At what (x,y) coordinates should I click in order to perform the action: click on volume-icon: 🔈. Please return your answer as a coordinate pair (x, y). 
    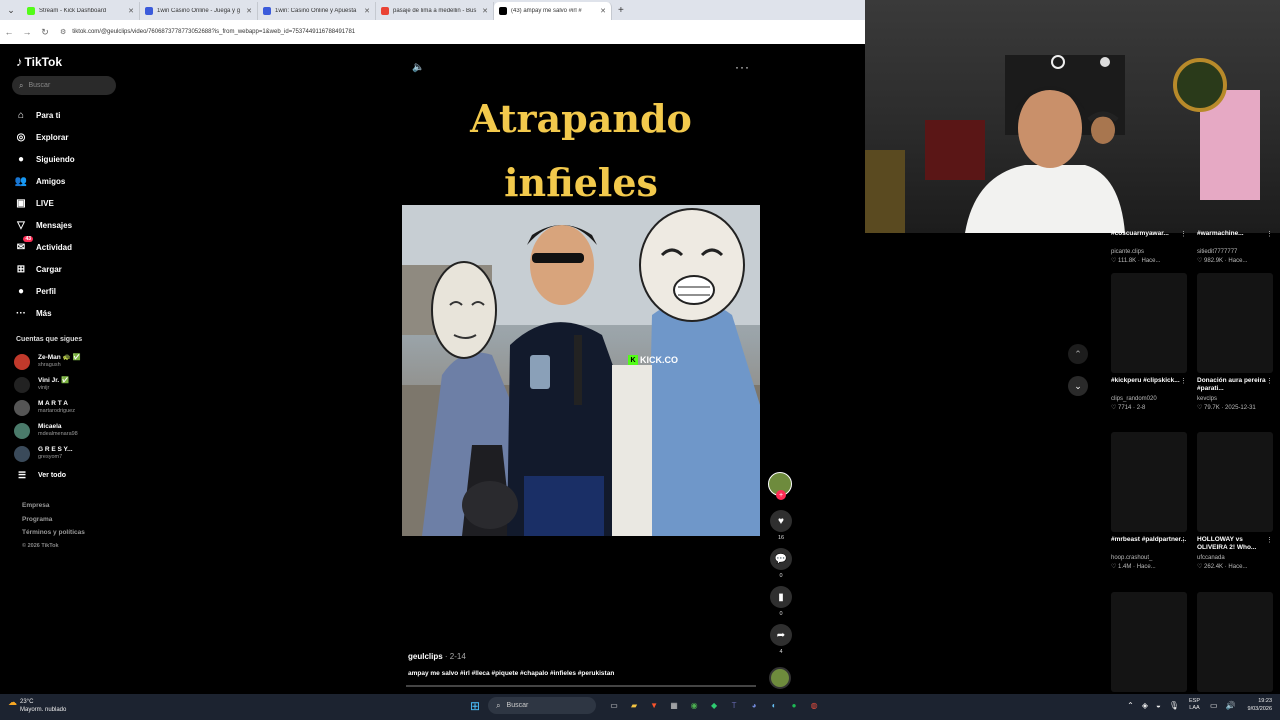
    Looking at the image, I should click on (418, 67).